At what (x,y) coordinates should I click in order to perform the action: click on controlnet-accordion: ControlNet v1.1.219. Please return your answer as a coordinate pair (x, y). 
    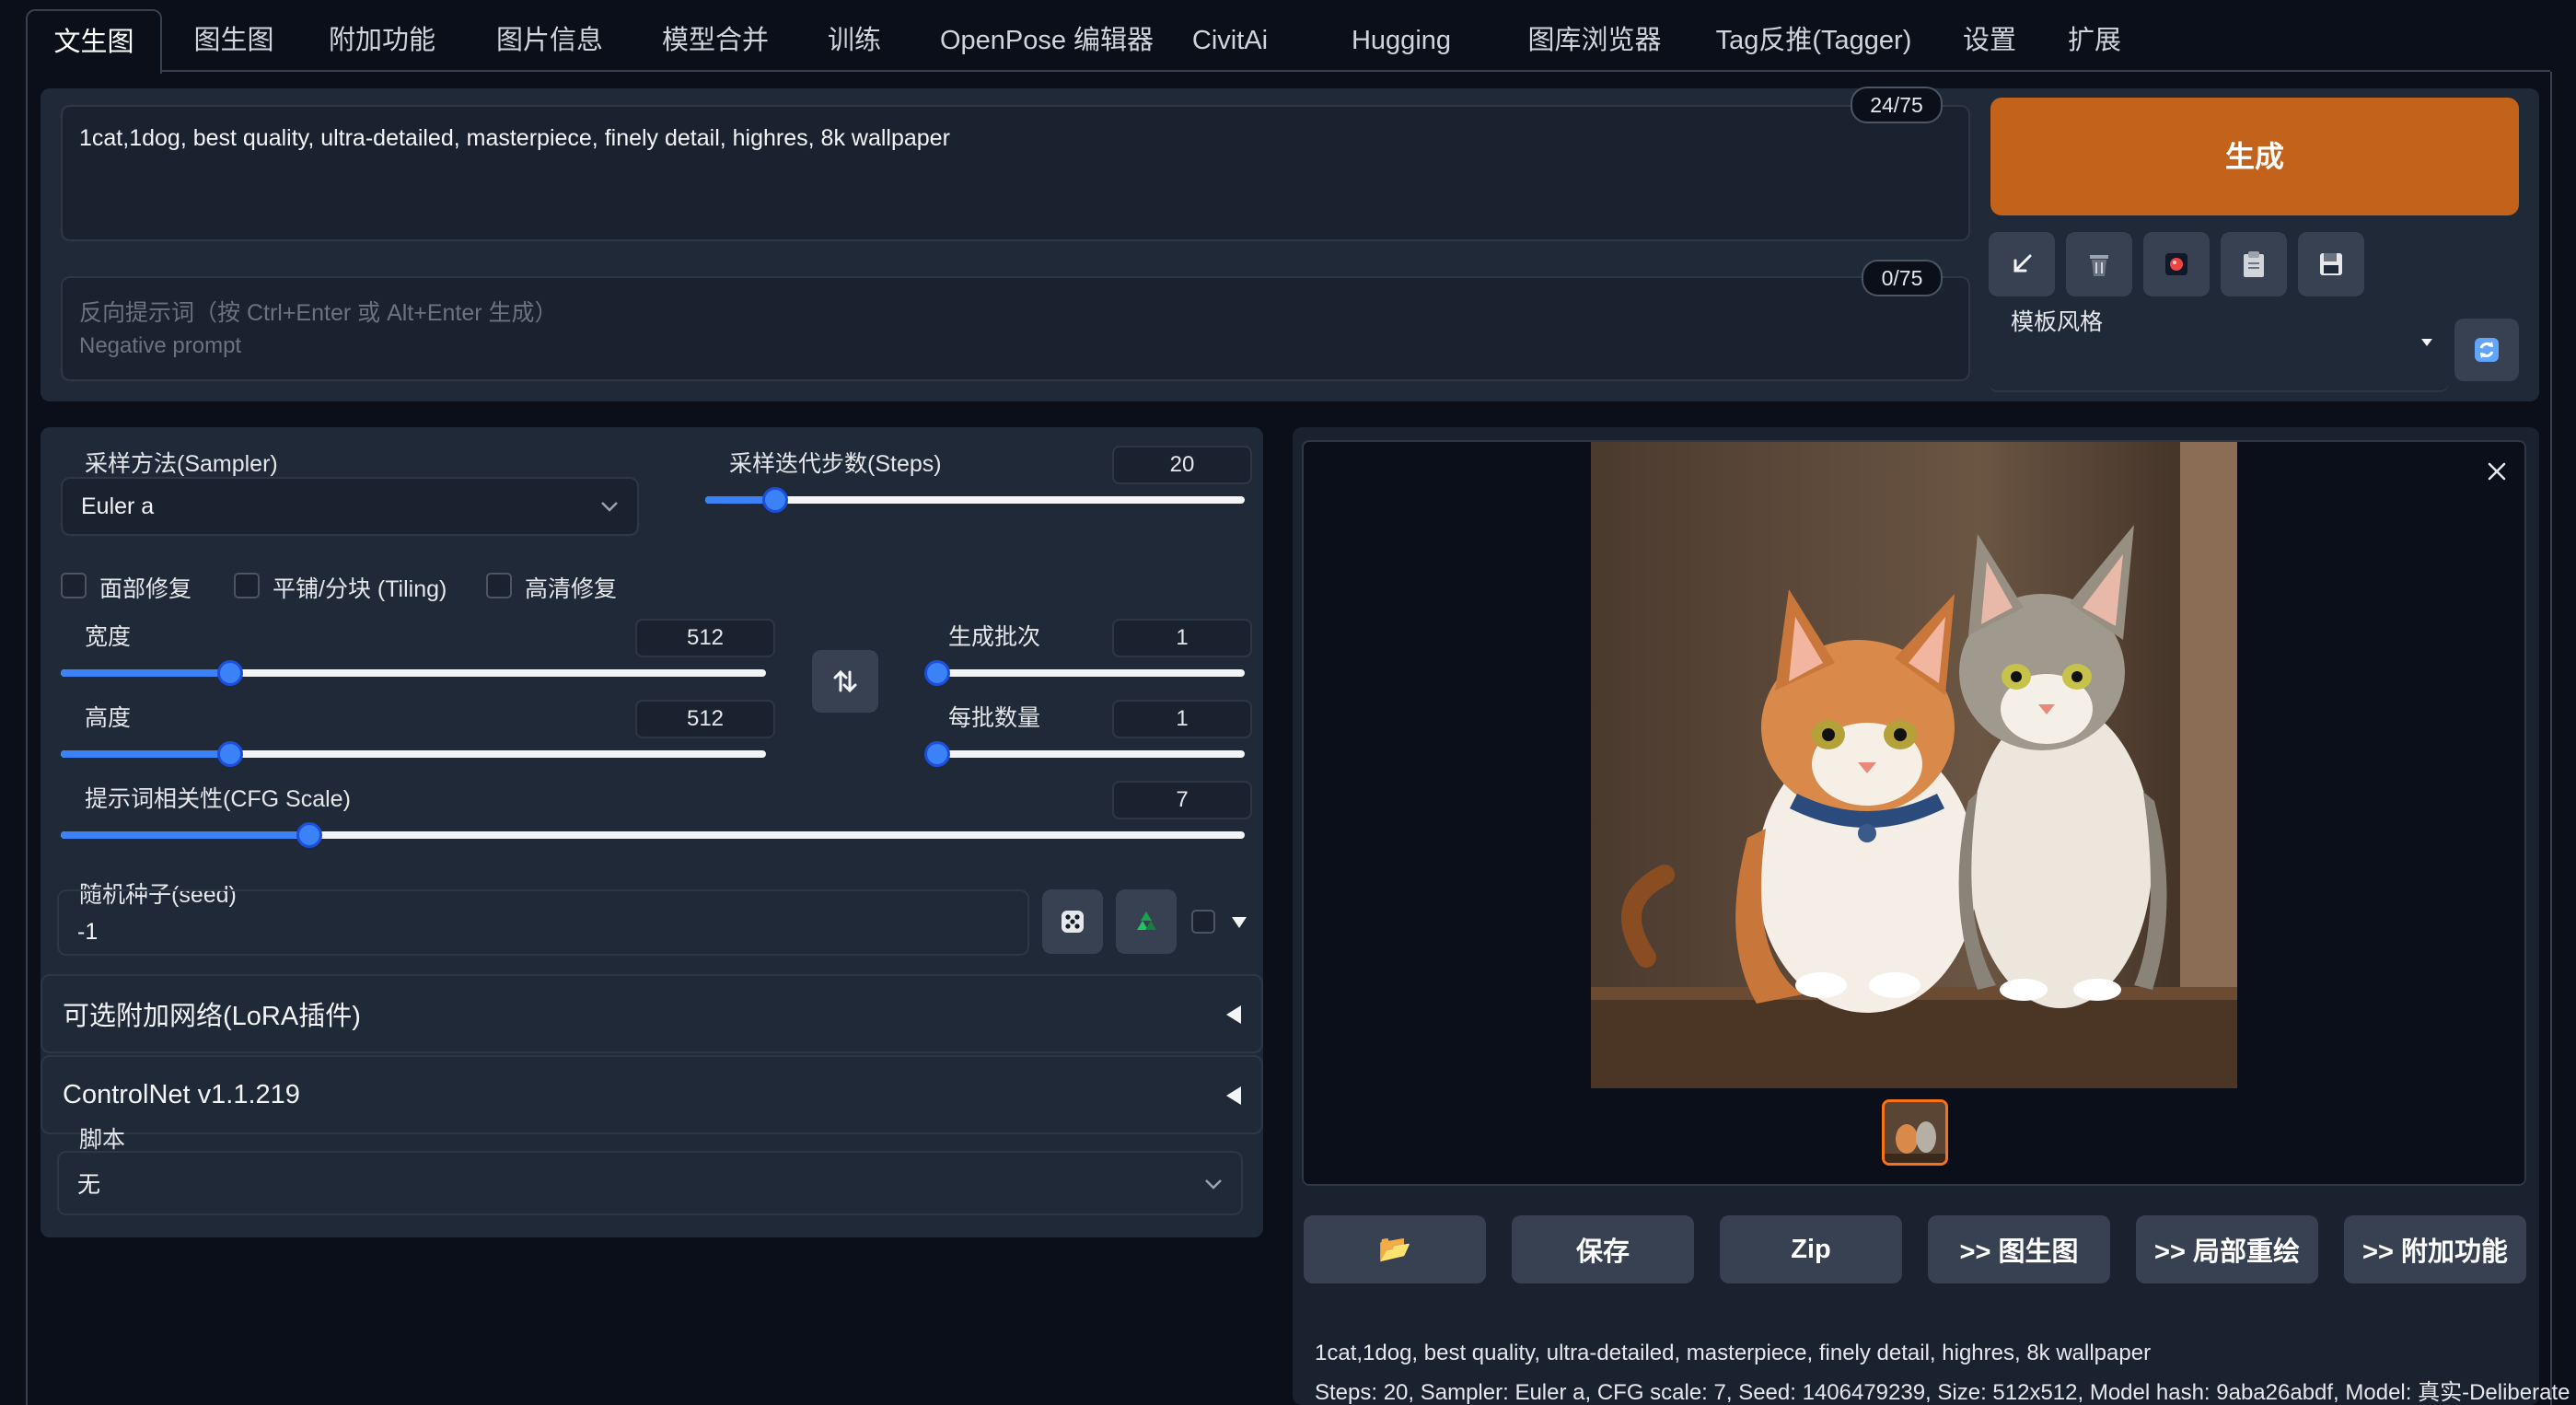
    Looking at the image, I should click on (652, 1094).